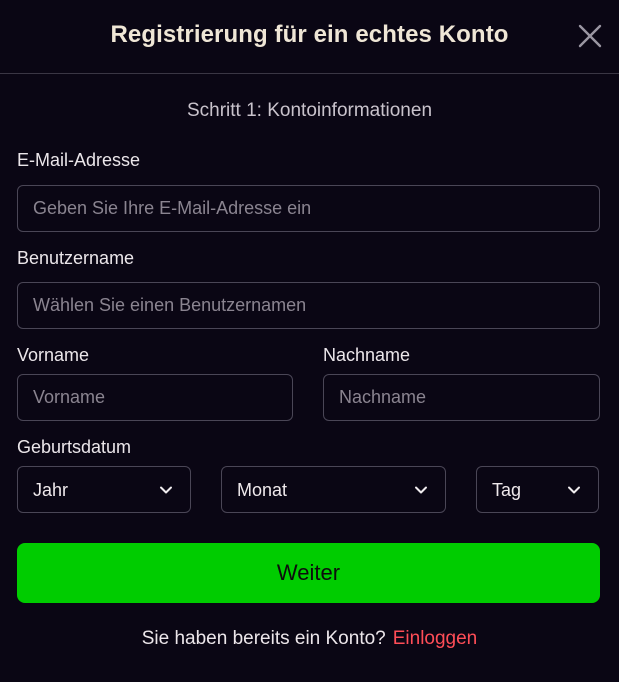  What do you see at coordinates (333, 489) in the screenshot?
I see `month-select: Monat` at bounding box center [333, 489].